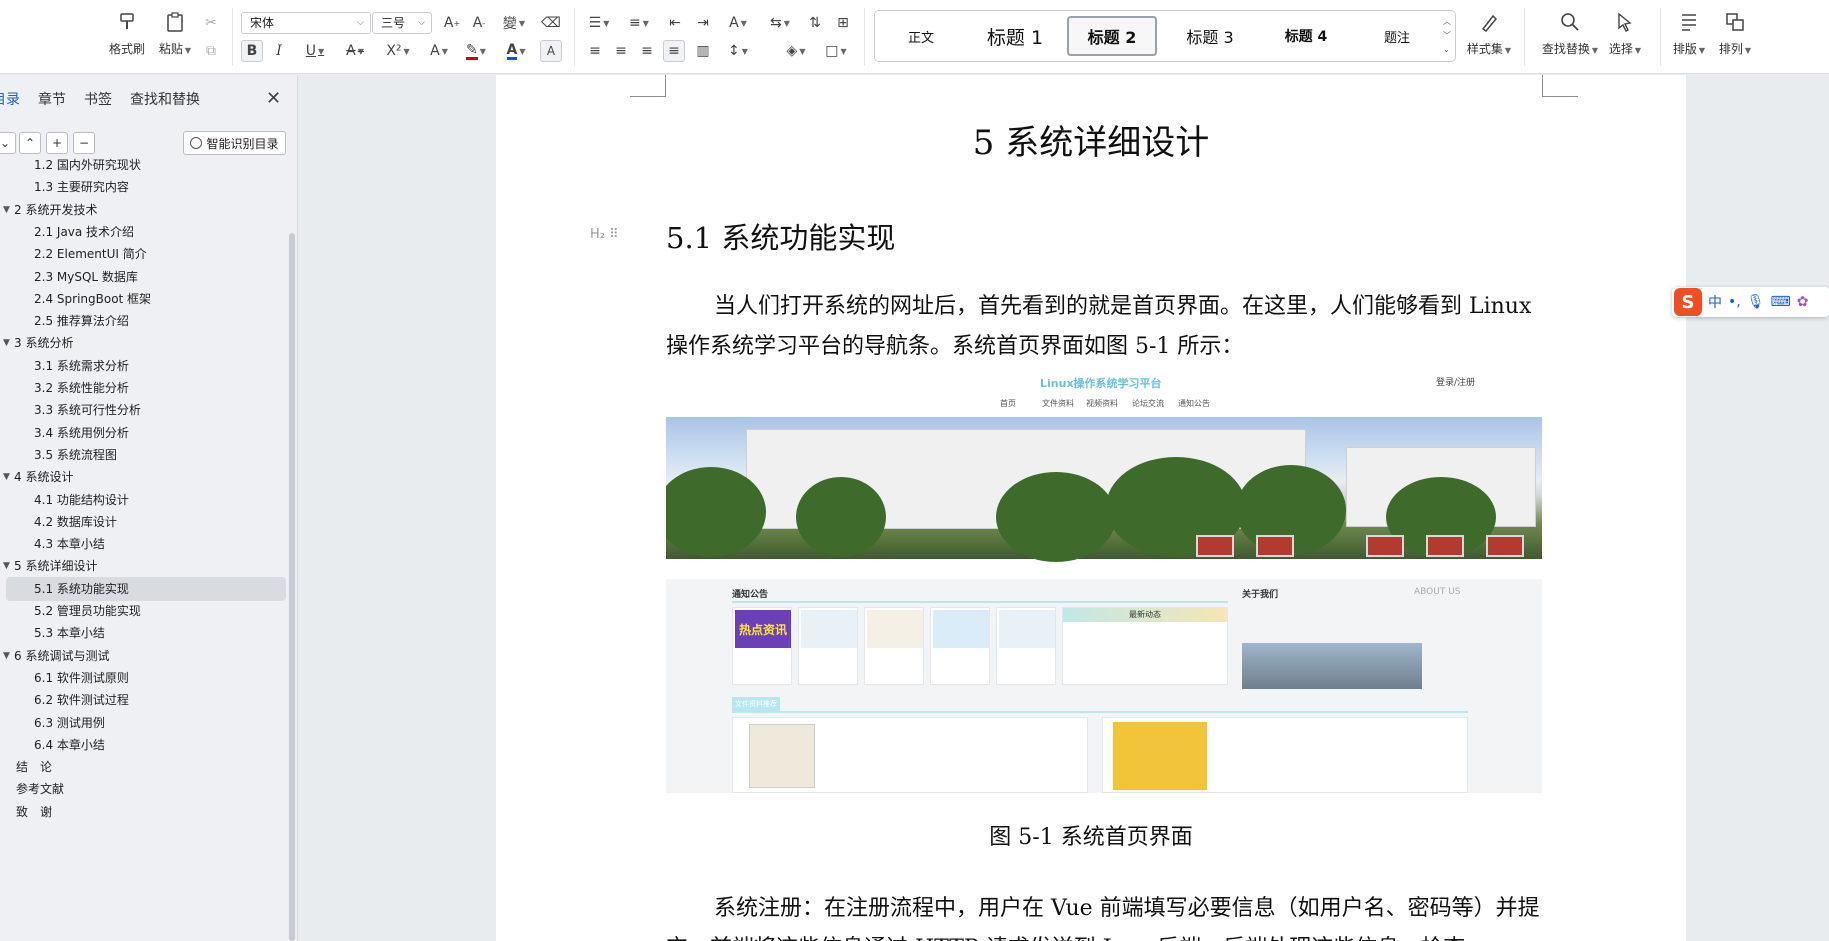  I want to click on toc-item: 1.3 主要研究内容, so click(143, 187).